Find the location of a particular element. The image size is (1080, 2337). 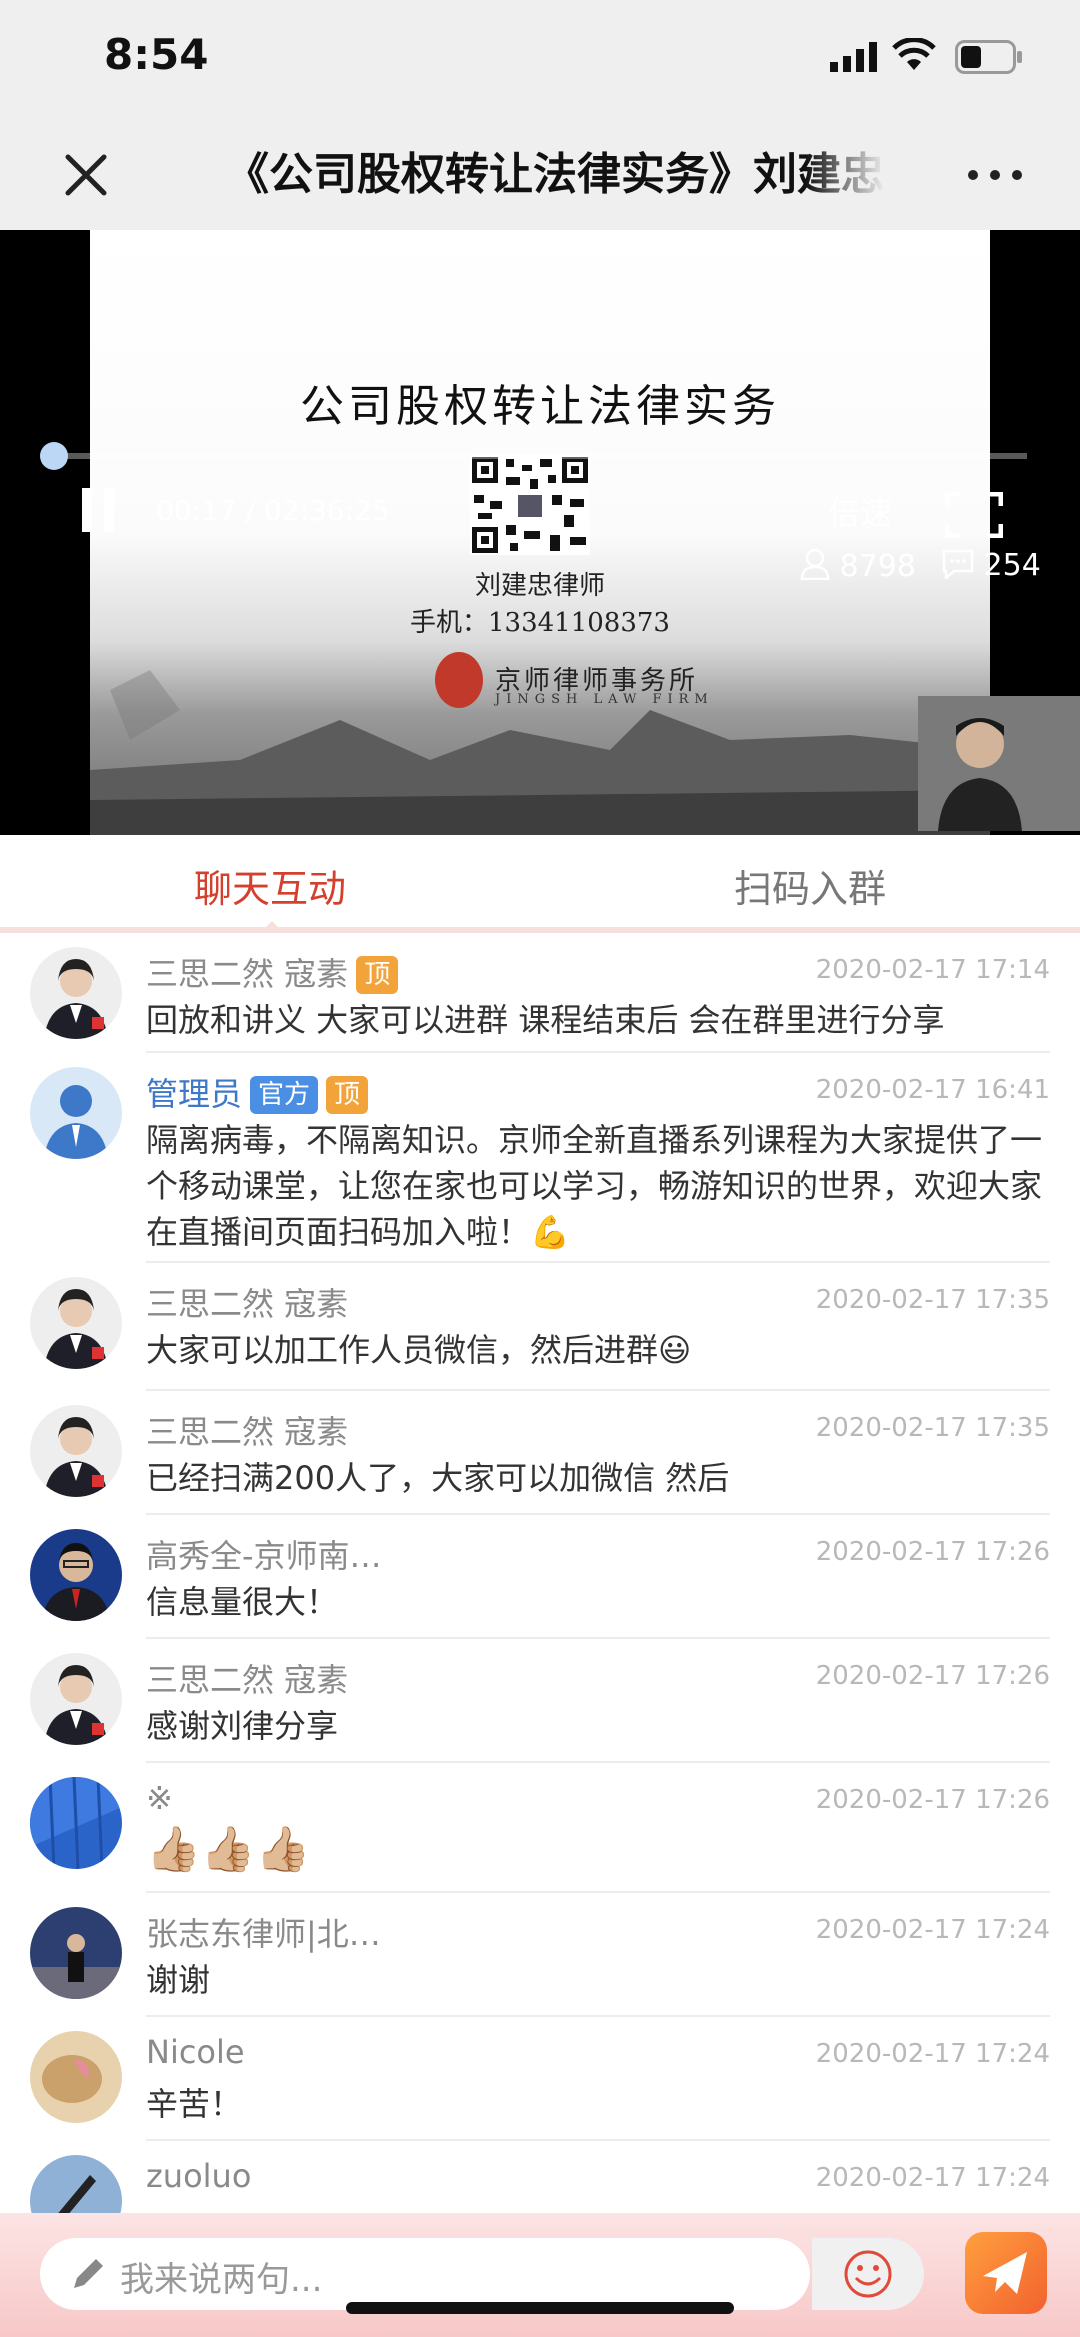

message-author-name: Nicole is located at coordinates (195, 2052).